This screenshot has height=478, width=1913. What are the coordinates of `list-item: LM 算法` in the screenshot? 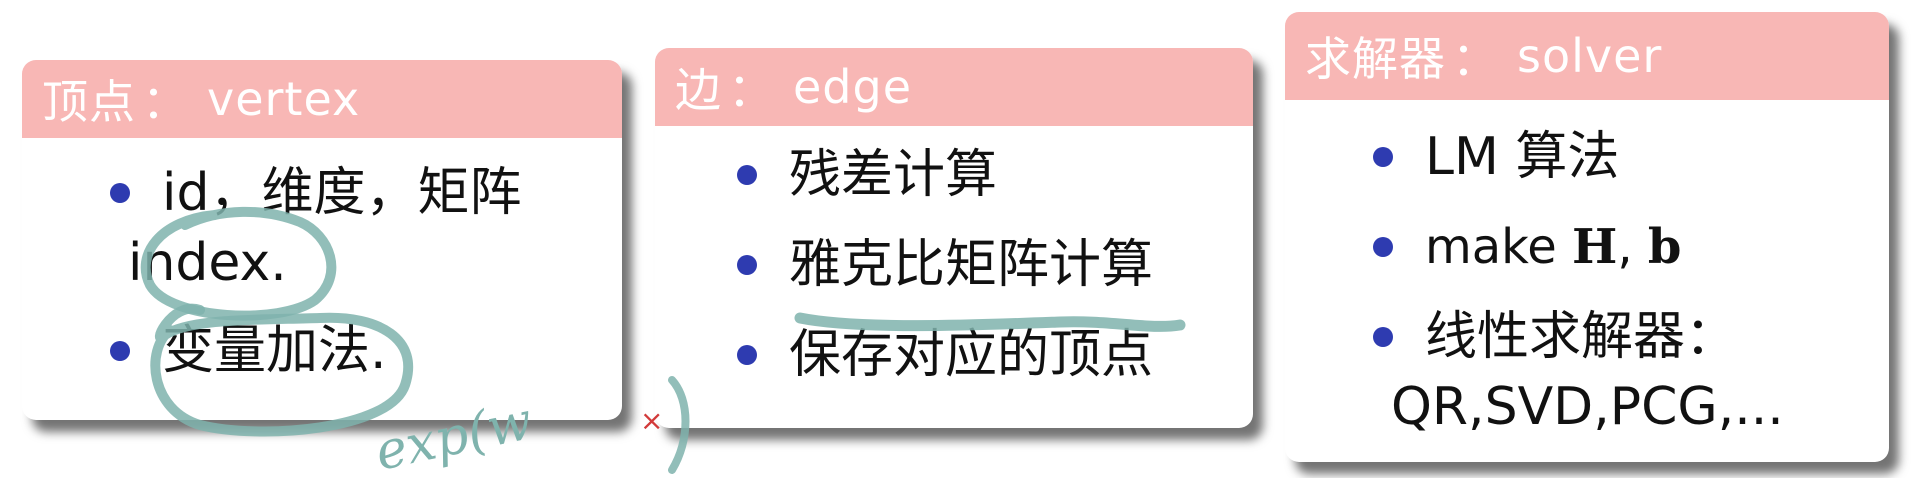 It's located at (1631, 157).